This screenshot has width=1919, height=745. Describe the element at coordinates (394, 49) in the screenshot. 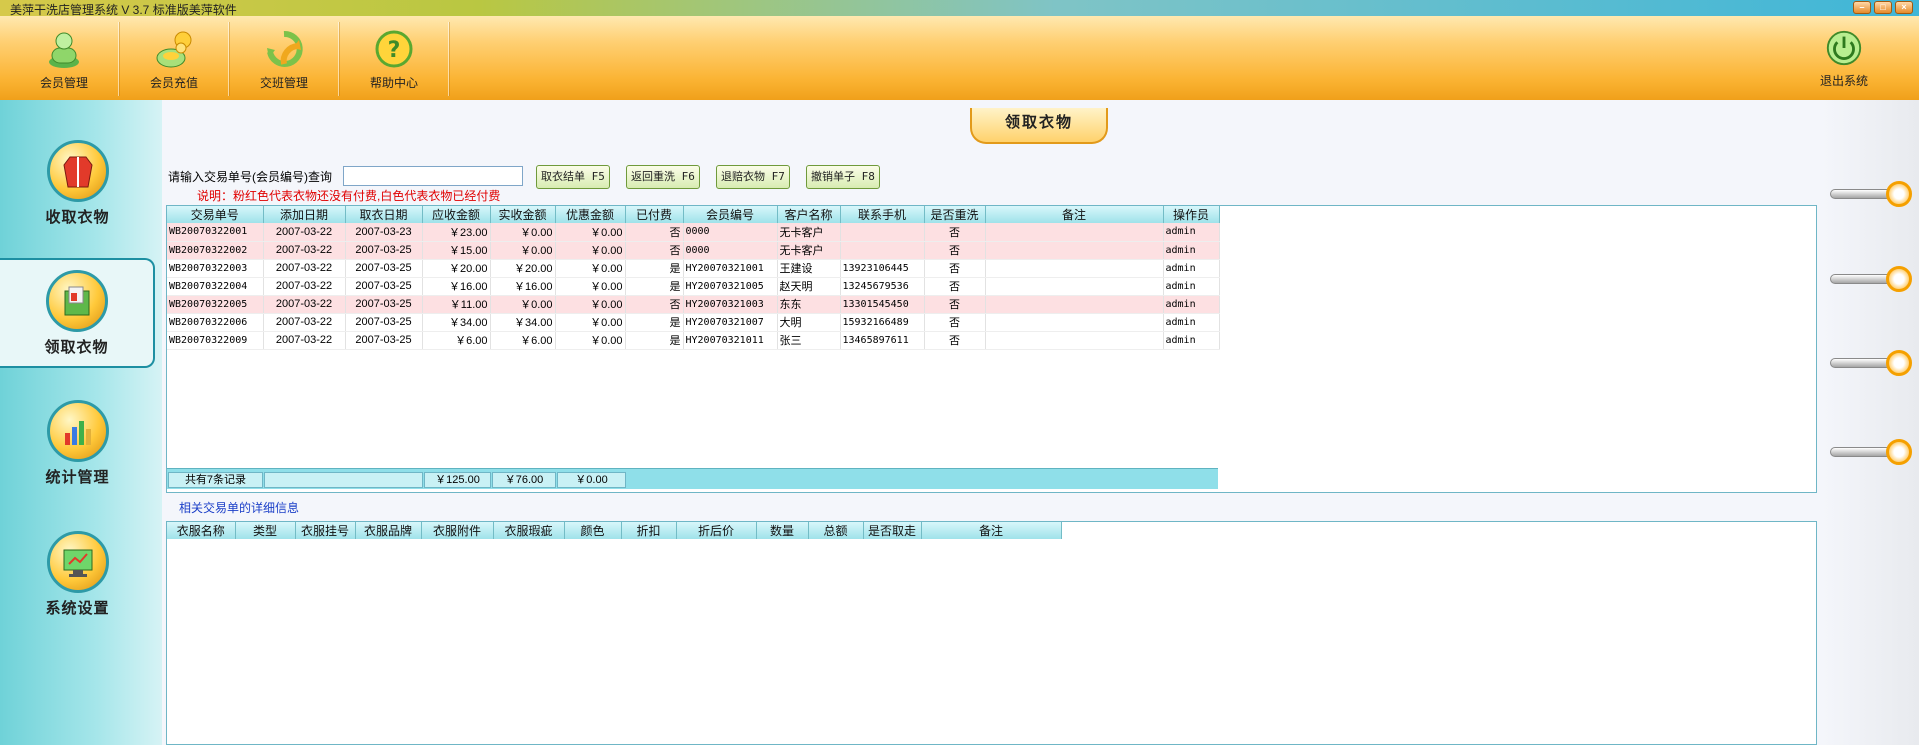

I see `help-icon: ?` at that location.